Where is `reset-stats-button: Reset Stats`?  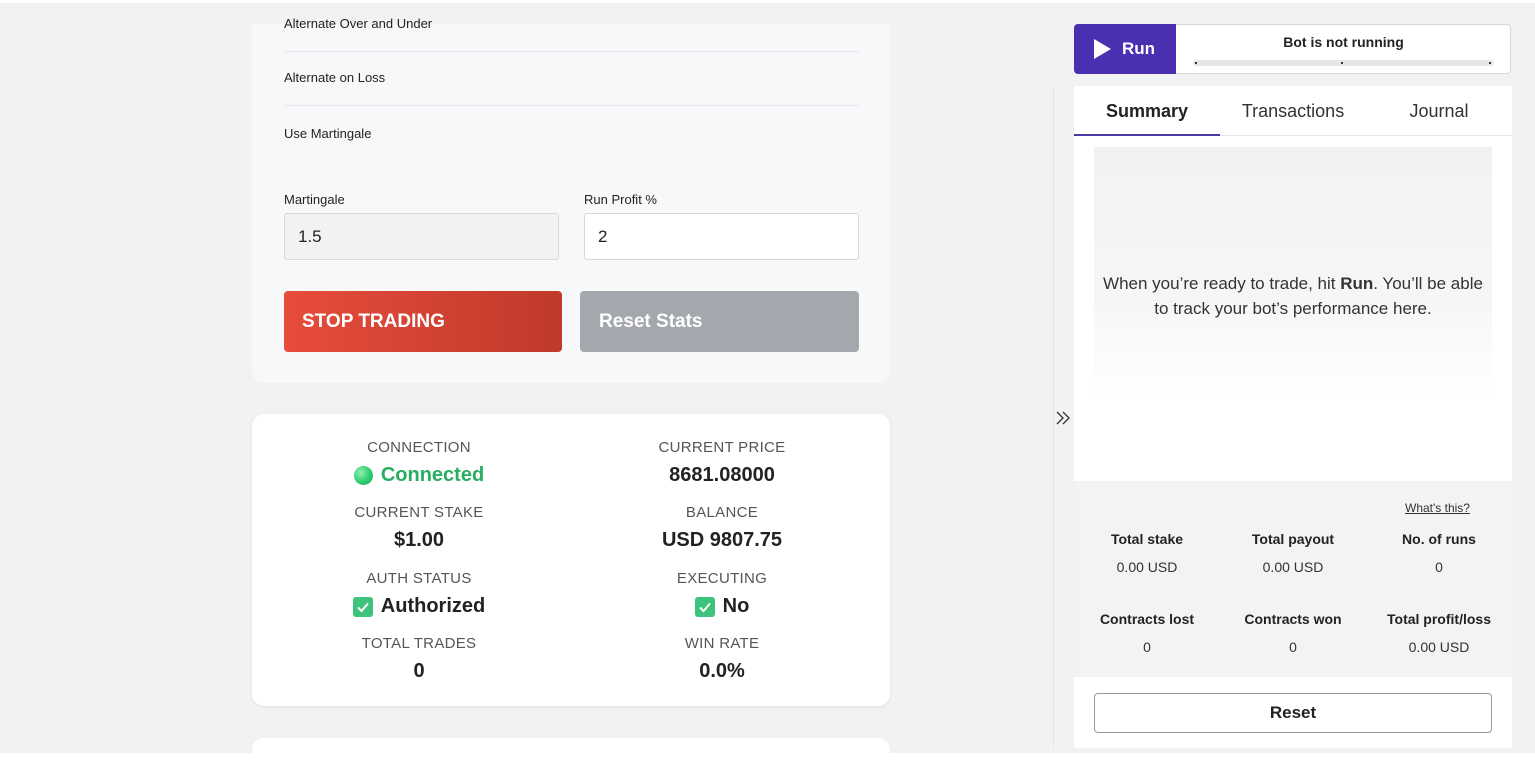 reset-stats-button: Reset Stats is located at coordinates (719, 321).